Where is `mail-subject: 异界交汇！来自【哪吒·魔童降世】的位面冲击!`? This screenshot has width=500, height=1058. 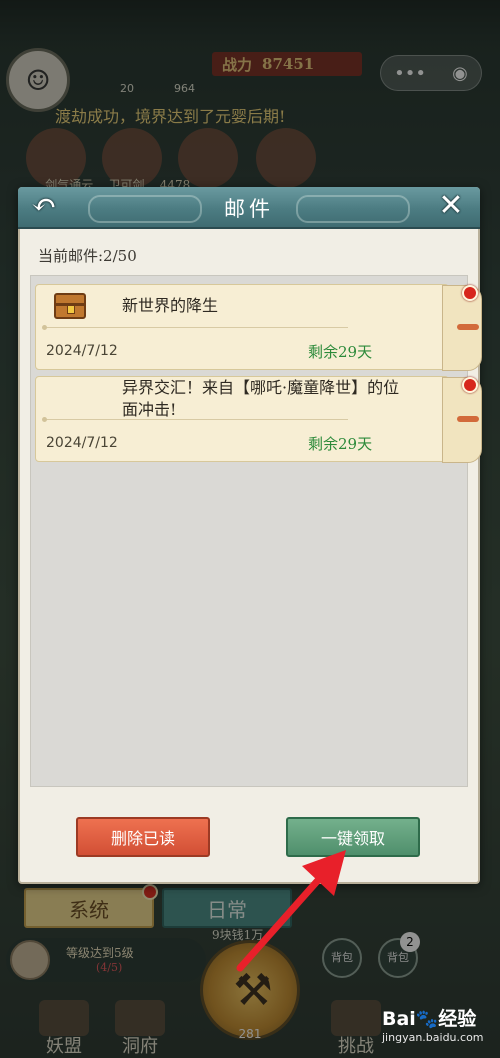
mail-subject: 异界交汇！来自【哪吒·魔童降世】的位面冲击! is located at coordinates (261, 398).